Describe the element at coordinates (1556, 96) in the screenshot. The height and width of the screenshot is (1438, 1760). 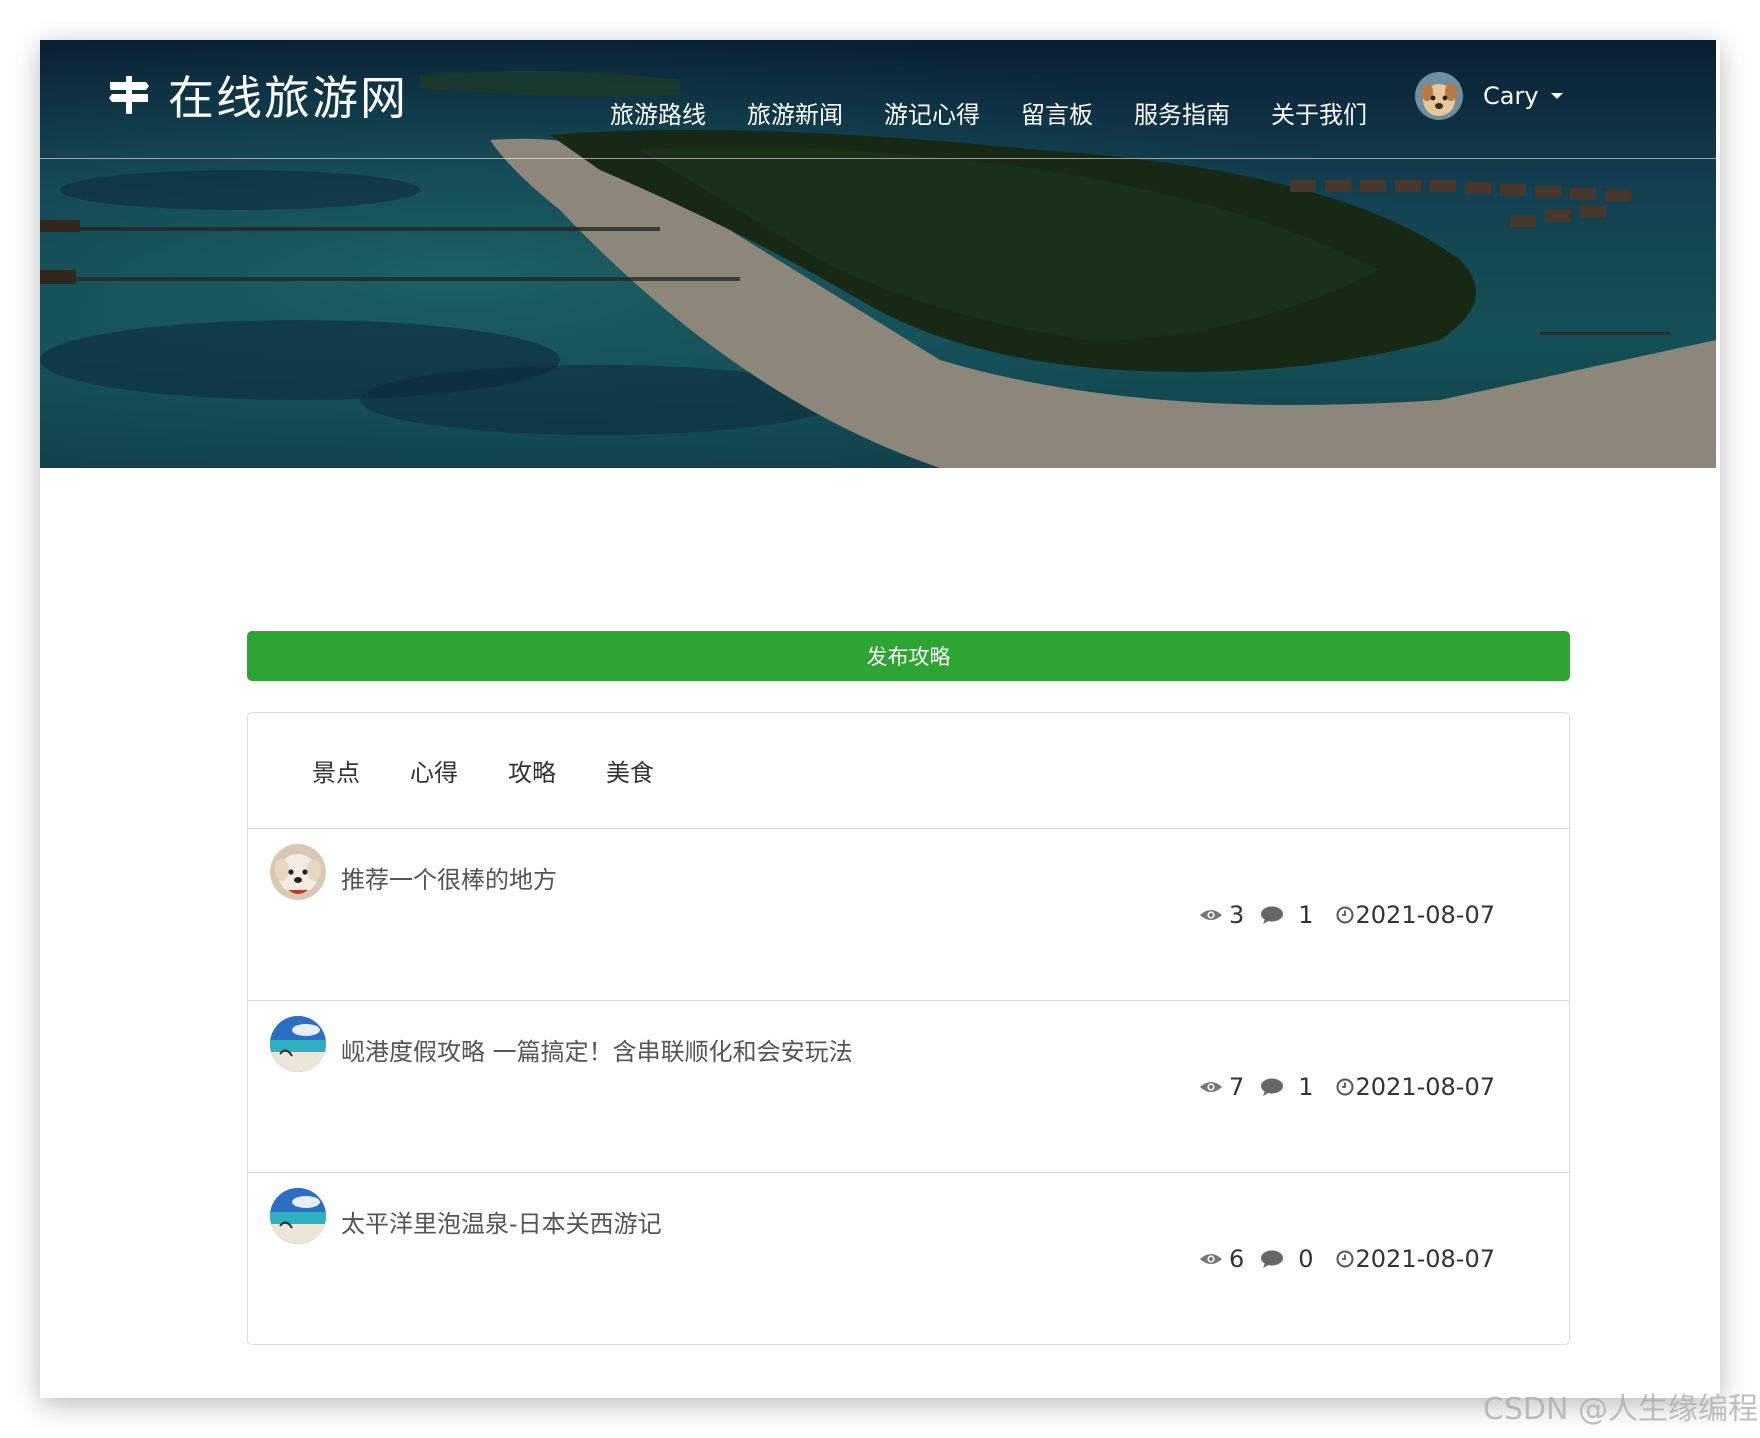
I see `chevron-down-icon` at that location.